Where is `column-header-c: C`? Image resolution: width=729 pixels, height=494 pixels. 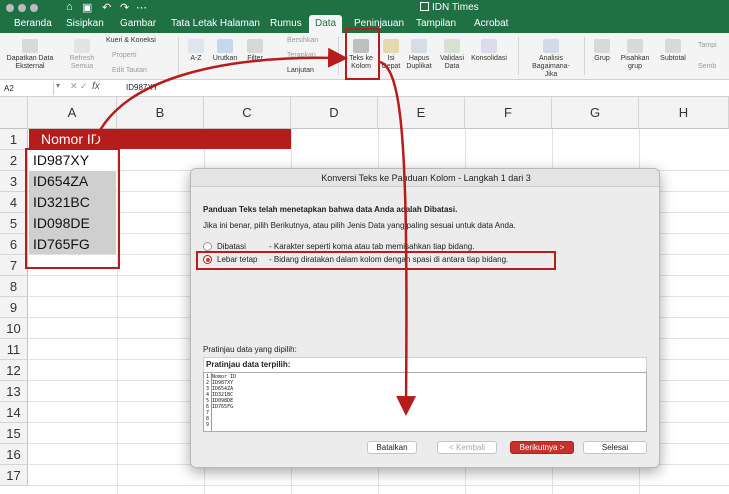 column-header-c: C is located at coordinates (247, 113).